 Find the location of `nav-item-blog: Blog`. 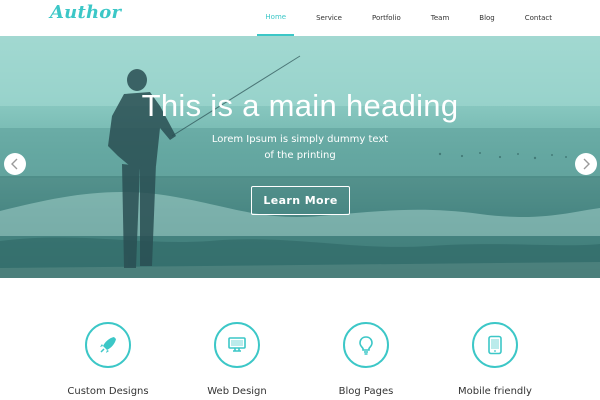

nav-item-blog: Blog is located at coordinates (486, 18).